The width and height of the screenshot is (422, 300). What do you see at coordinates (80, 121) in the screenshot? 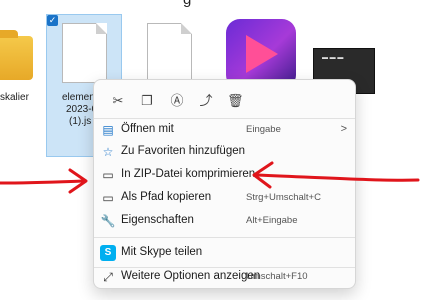
I see `file-label-line-3: (1).js` at bounding box center [80, 121].